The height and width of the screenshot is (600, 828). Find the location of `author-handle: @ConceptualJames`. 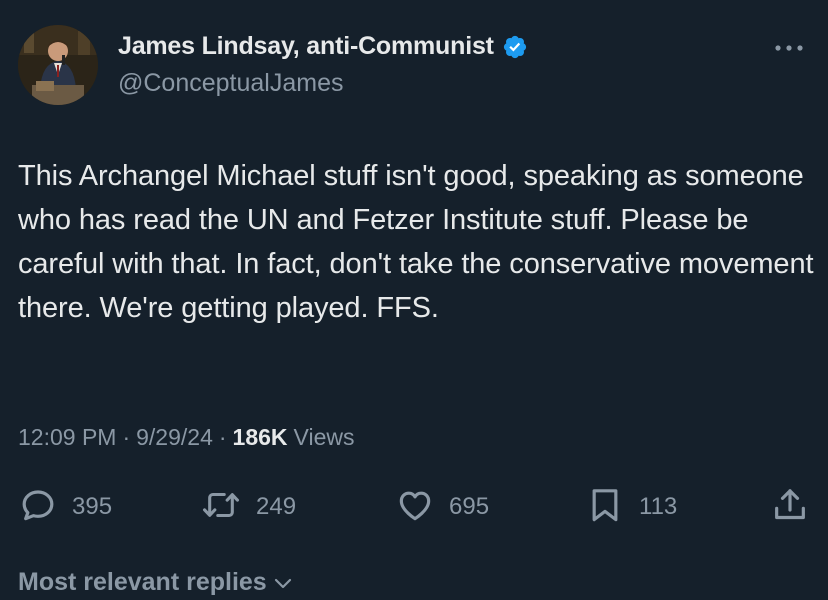

author-handle: @ConceptualJames is located at coordinates (231, 83).